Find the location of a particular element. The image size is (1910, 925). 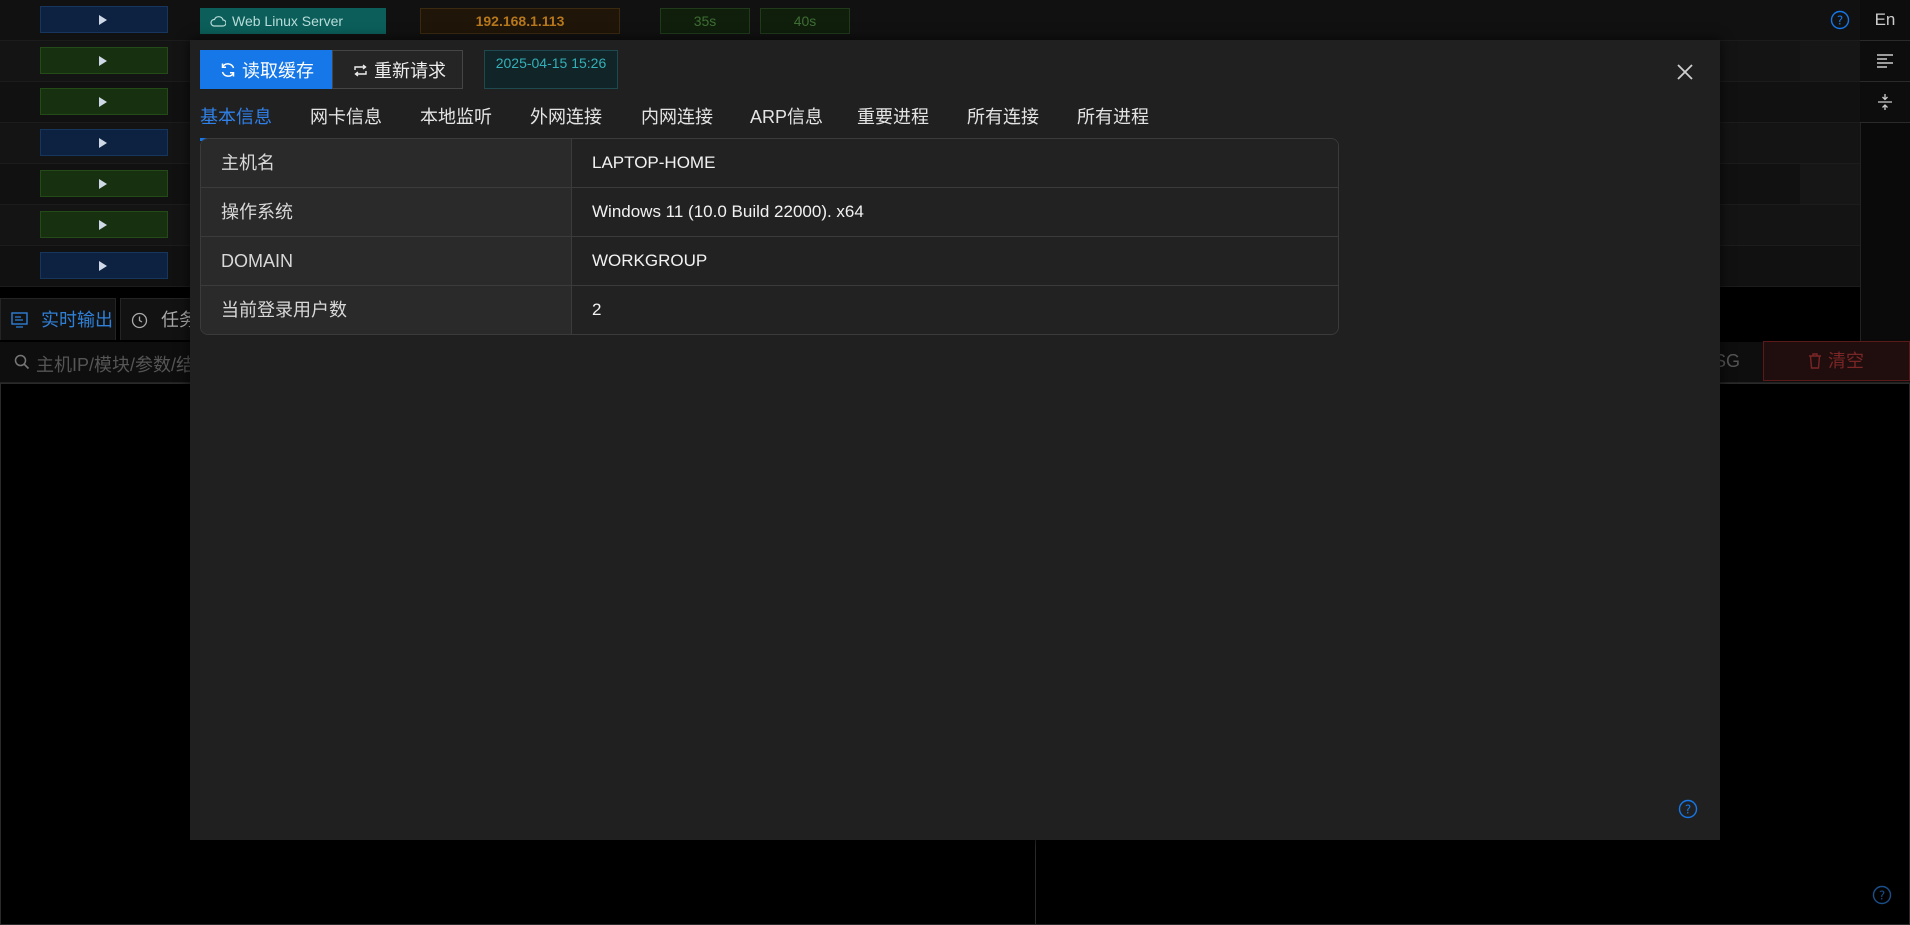

tab-all-processes: 所有进程 is located at coordinates (1113, 120).